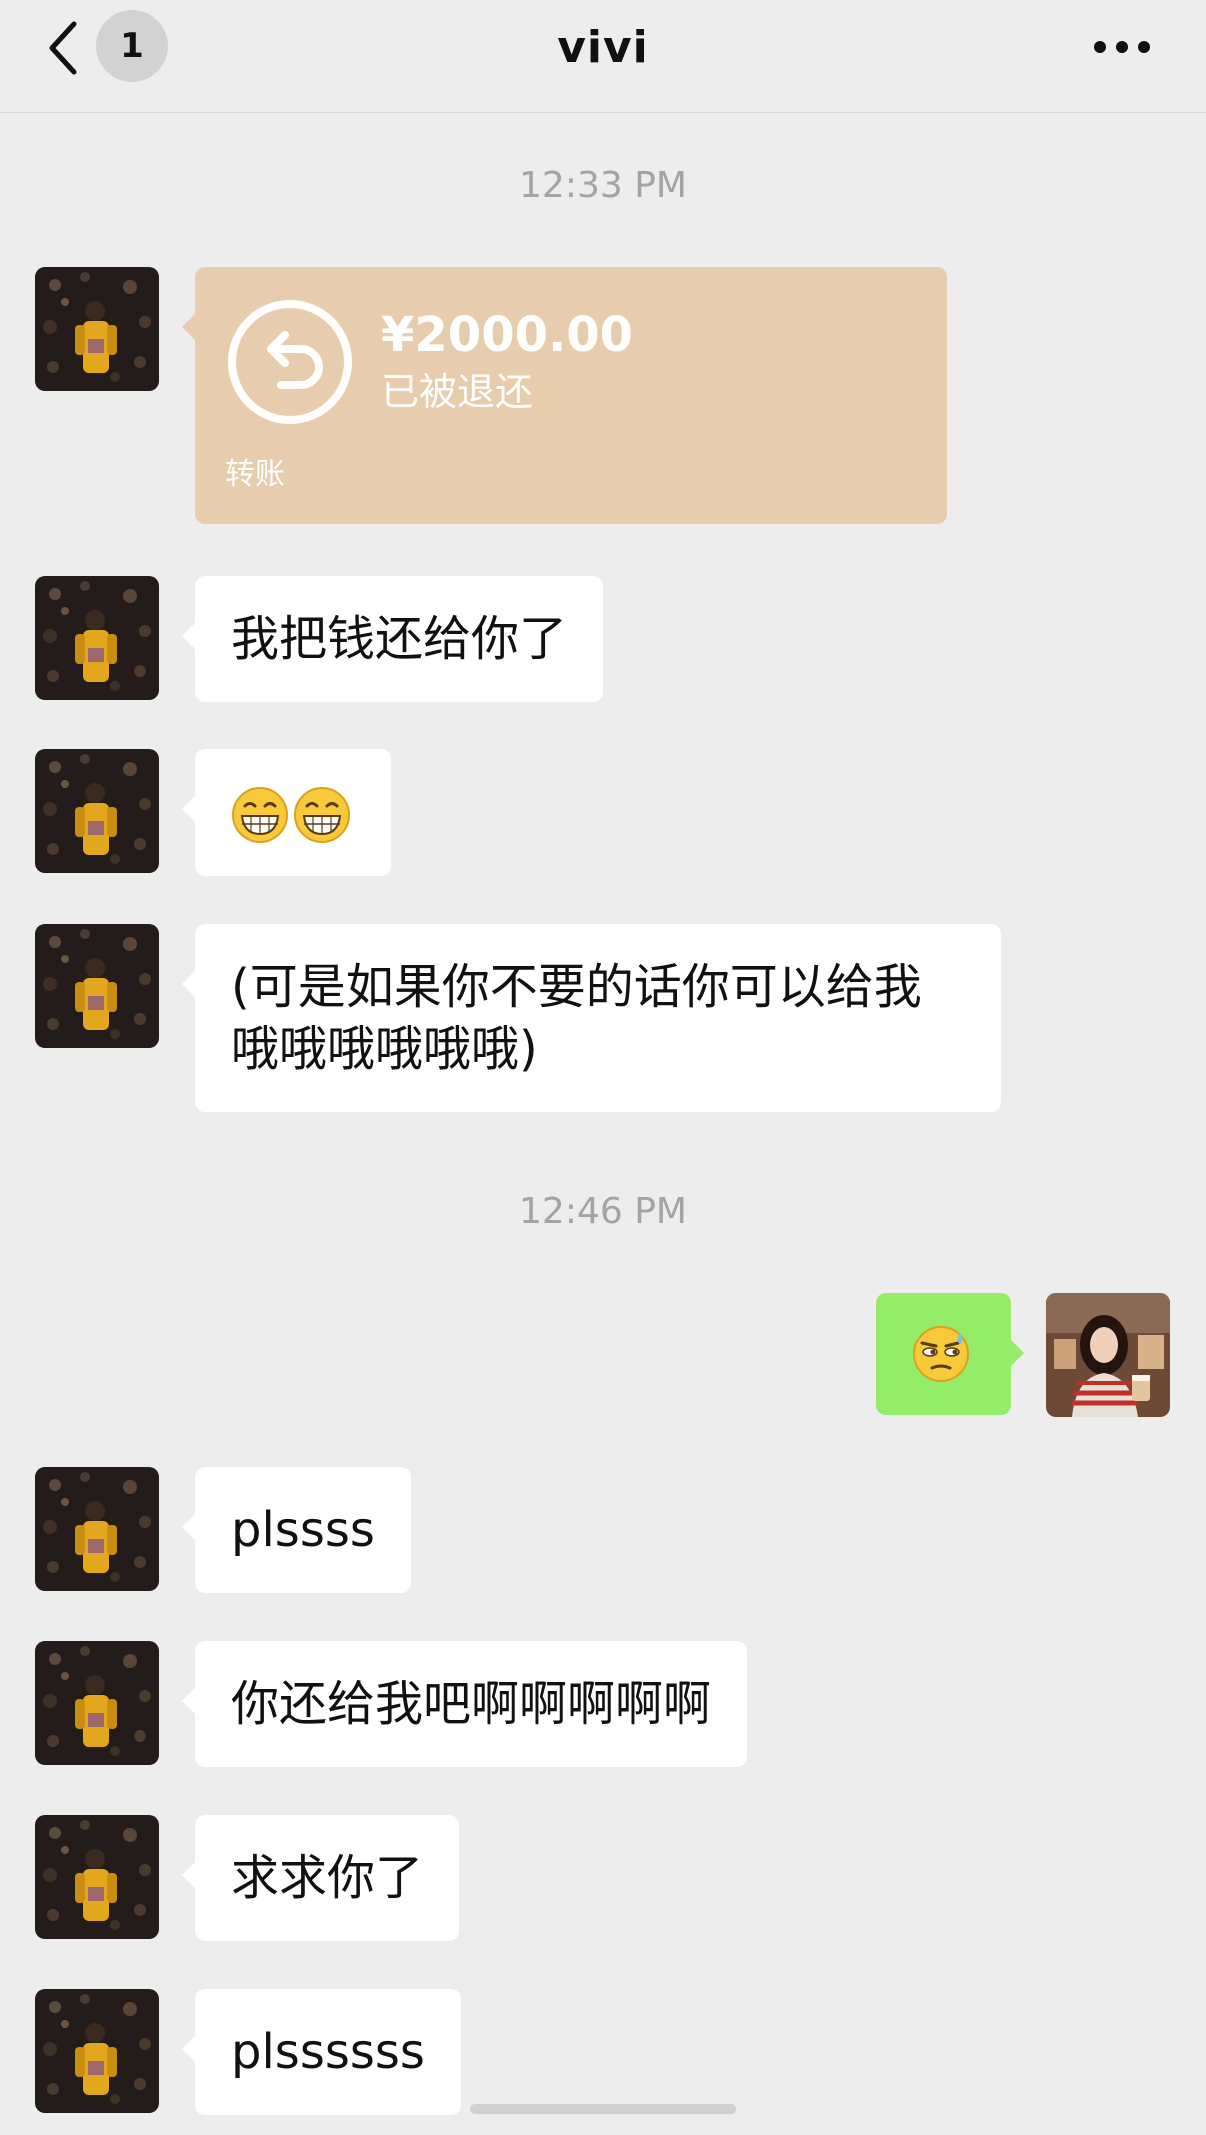 This screenshot has width=1206, height=2135. What do you see at coordinates (603, 185) in the screenshot?
I see `message-timestamp: 12:33 PM` at bounding box center [603, 185].